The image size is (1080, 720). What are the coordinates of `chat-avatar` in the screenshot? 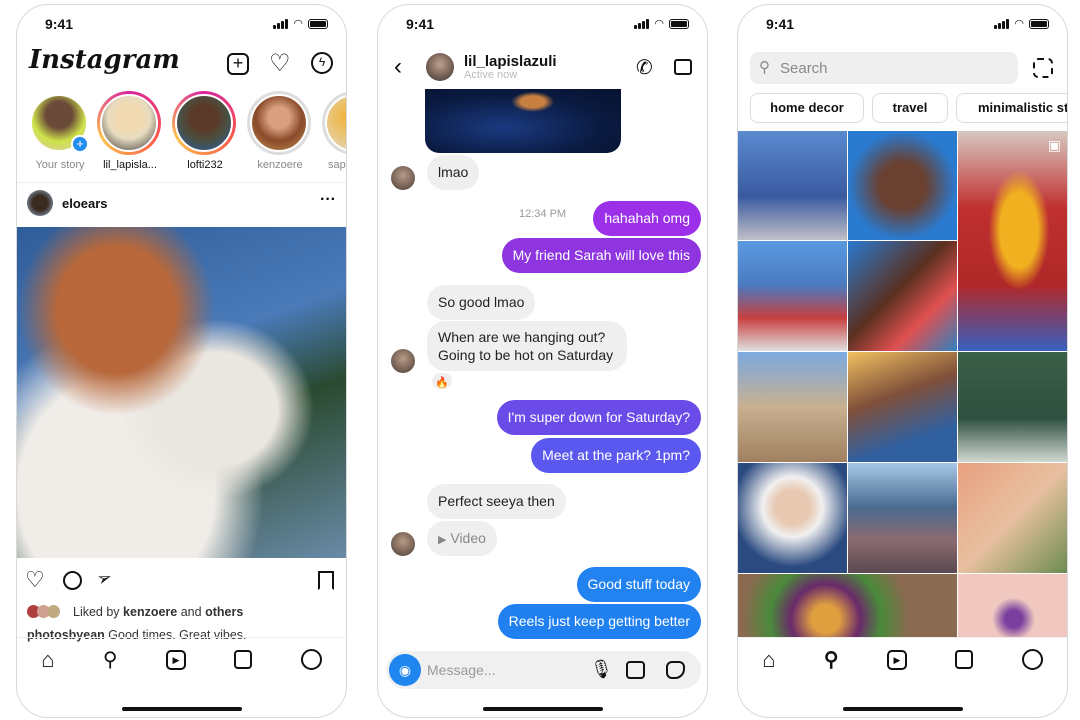 It's located at (440, 67).